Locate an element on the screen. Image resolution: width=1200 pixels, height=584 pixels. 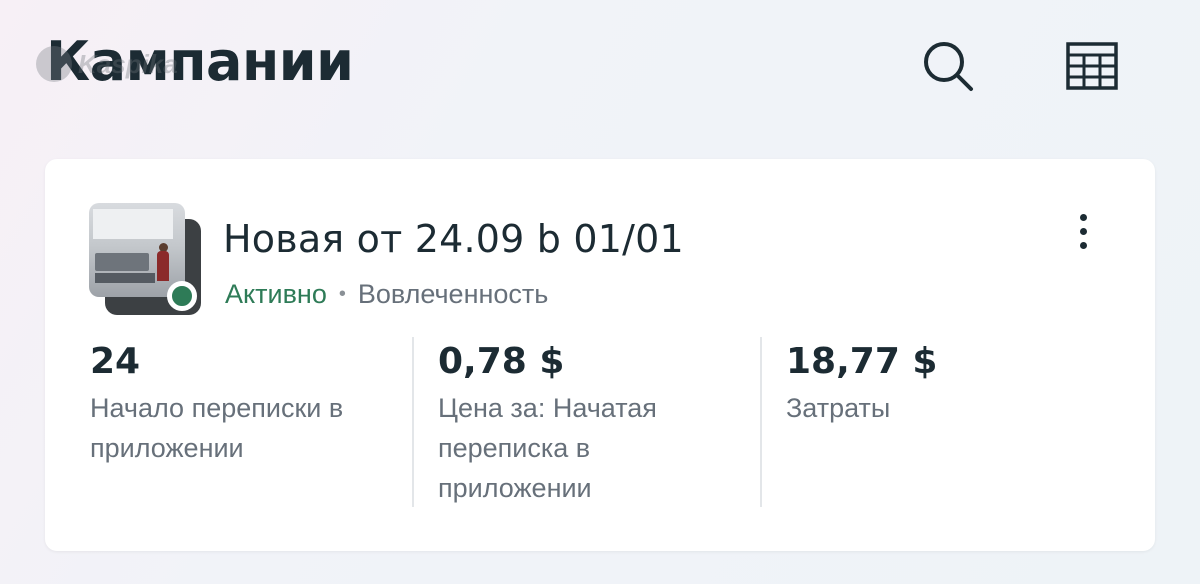
thumbnail-shelf is located at coordinates (122, 262).